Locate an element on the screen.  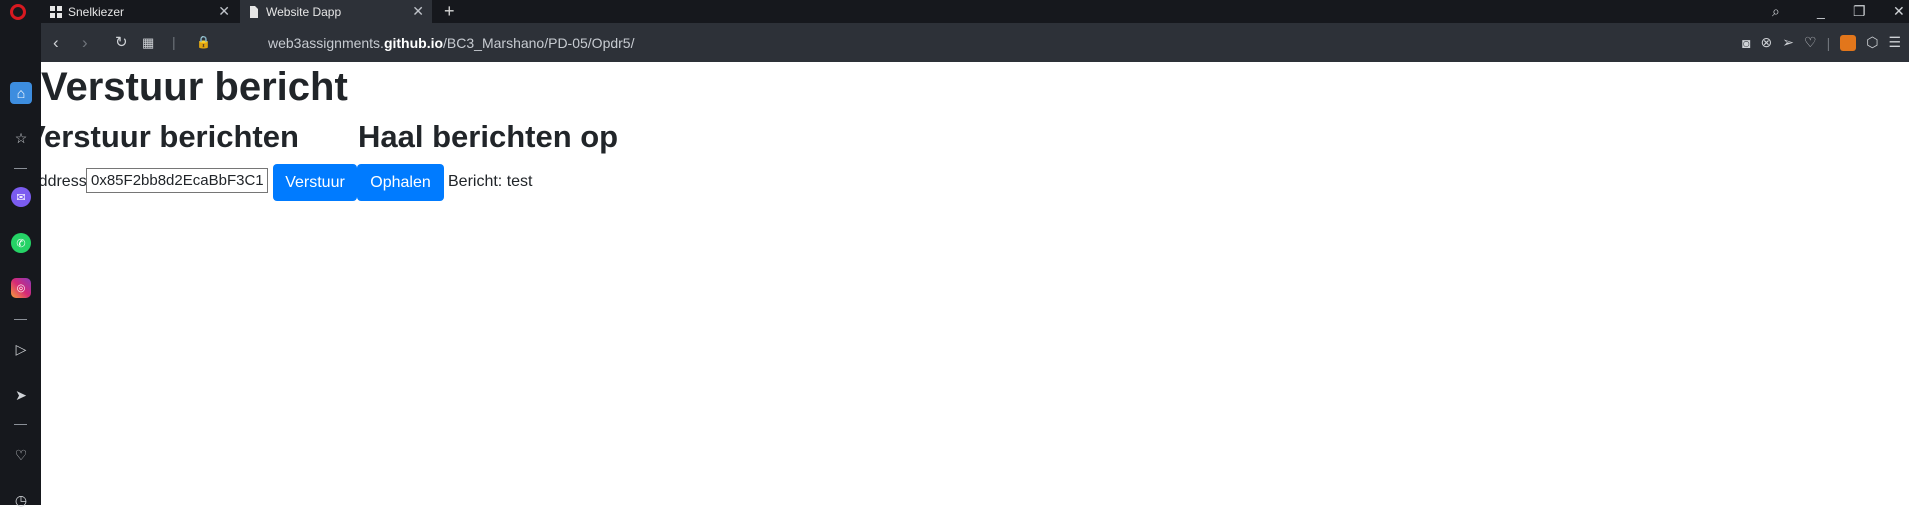
send-button: Verstuur is located at coordinates (315, 182).